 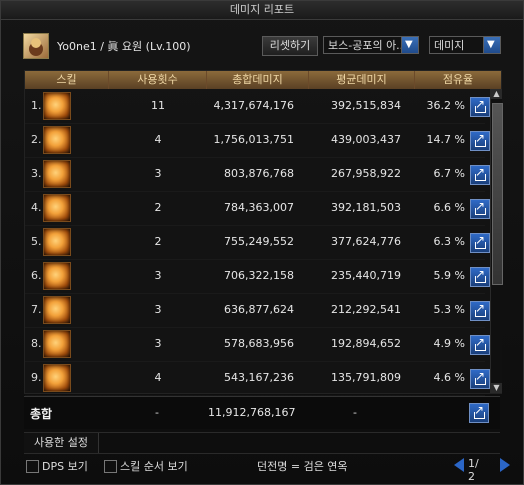 What do you see at coordinates (158, 377) in the screenshot?
I see `row-usage: 4` at bounding box center [158, 377].